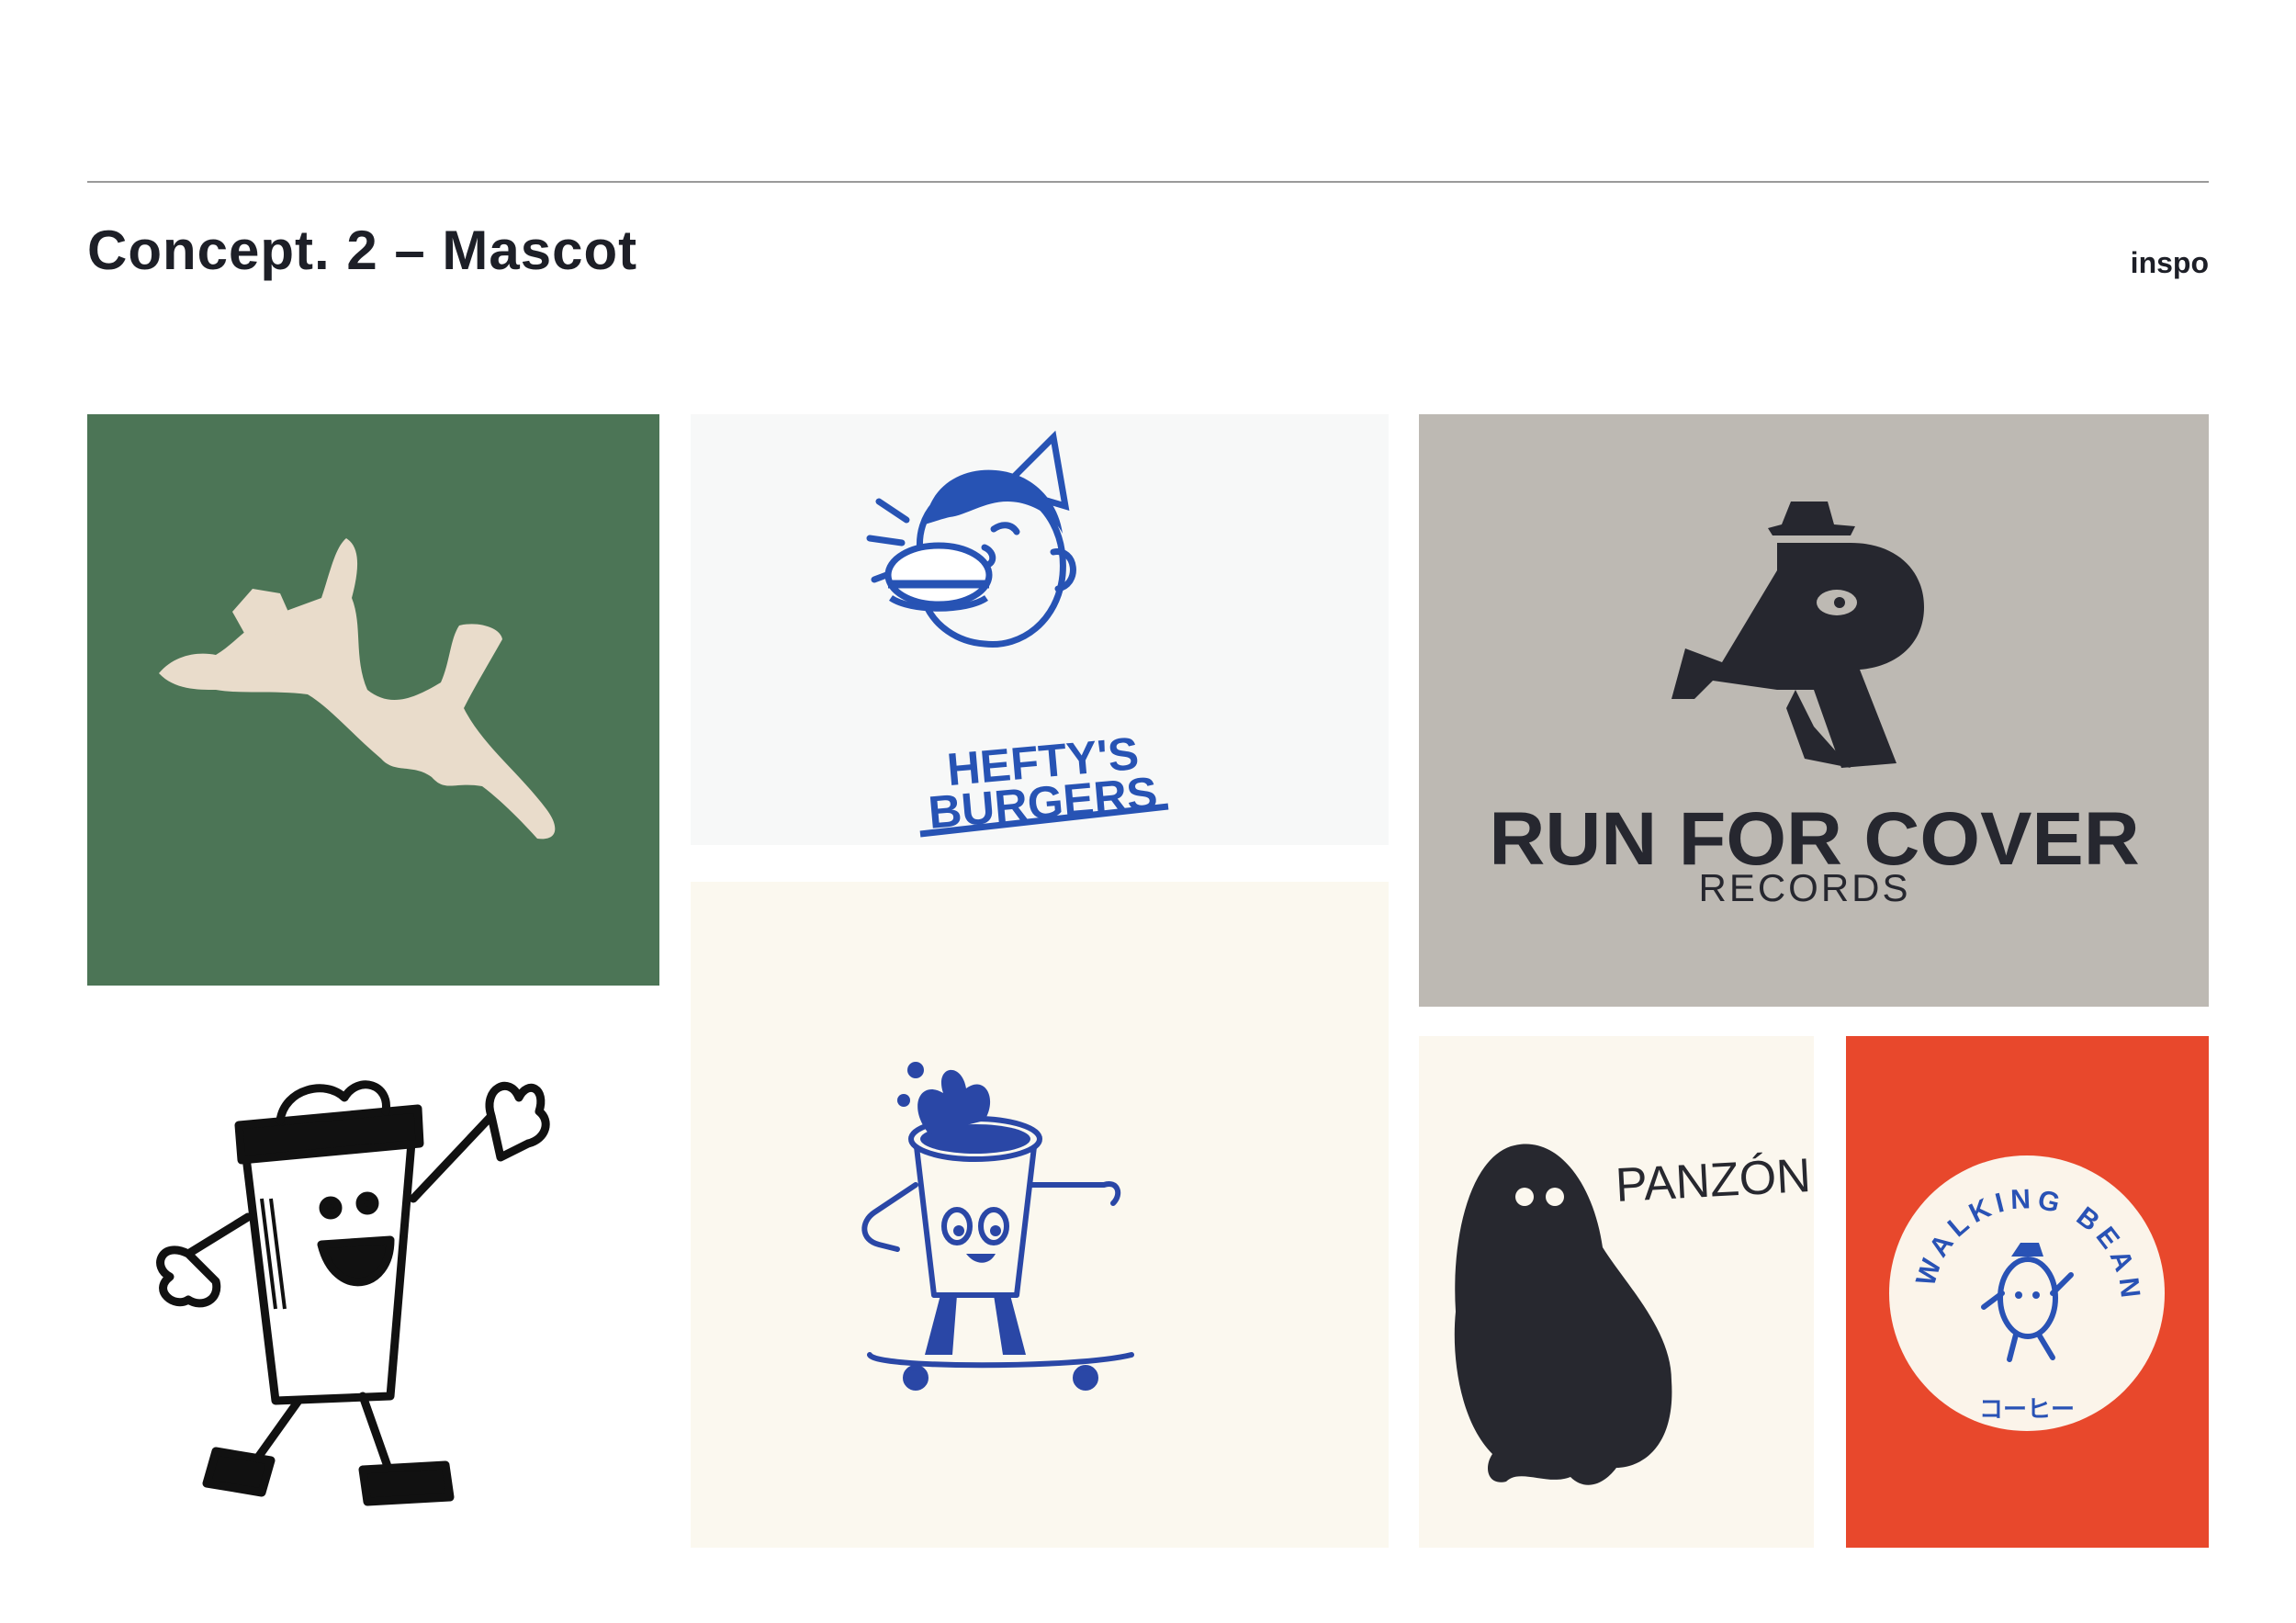  I want to click on abstract-mascot-tile, so click(373, 700).